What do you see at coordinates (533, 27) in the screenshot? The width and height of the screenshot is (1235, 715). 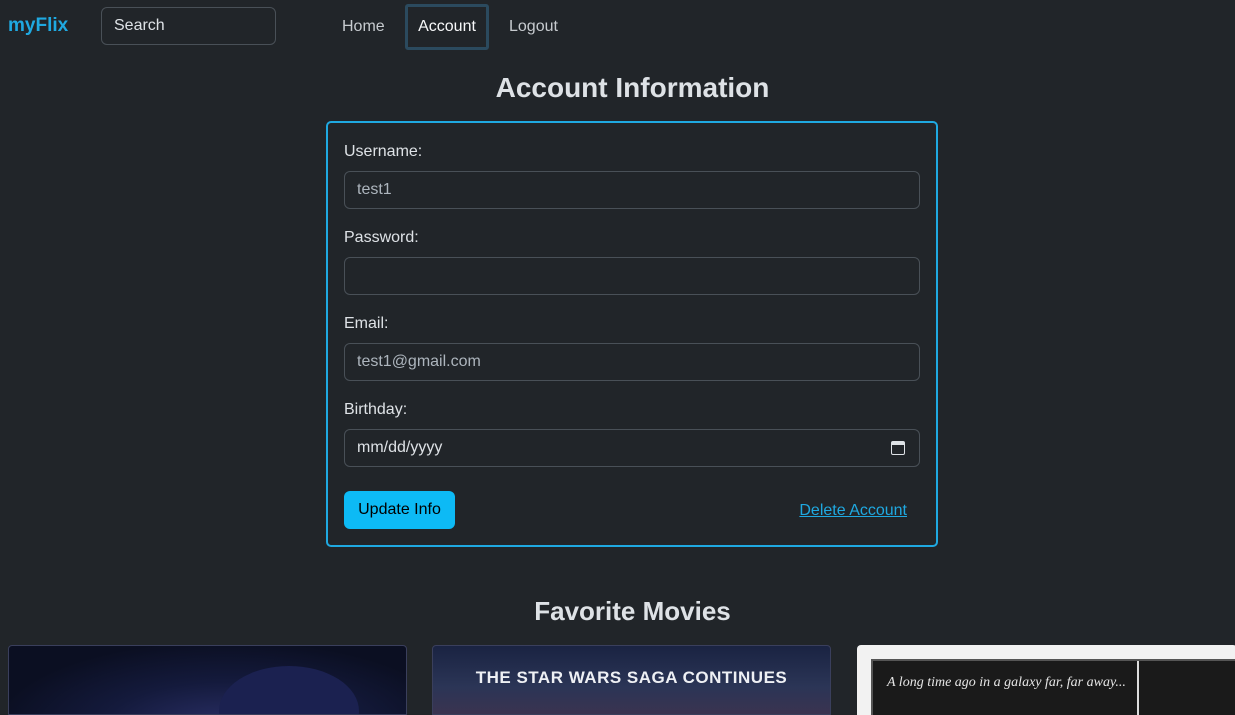 I see `nav-logout-link: Logout` at bounding box center [533, 27].